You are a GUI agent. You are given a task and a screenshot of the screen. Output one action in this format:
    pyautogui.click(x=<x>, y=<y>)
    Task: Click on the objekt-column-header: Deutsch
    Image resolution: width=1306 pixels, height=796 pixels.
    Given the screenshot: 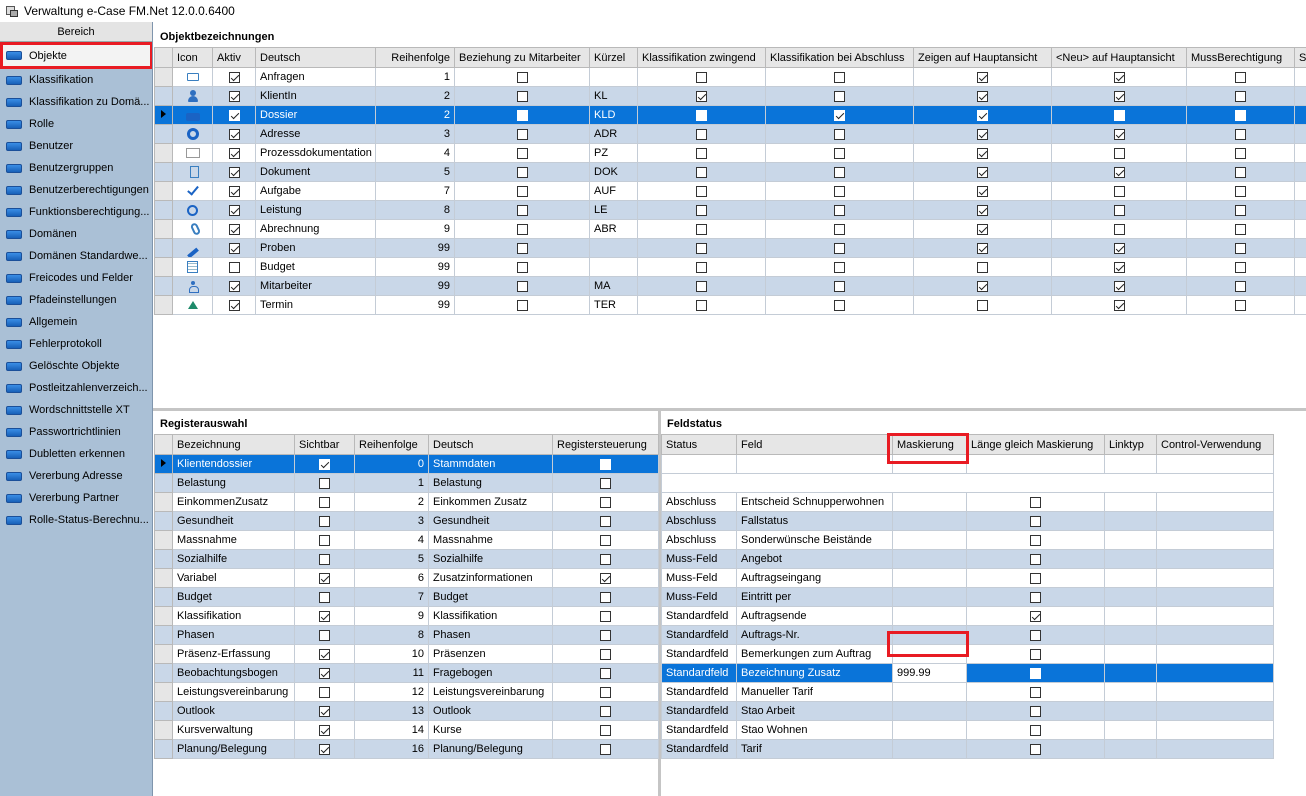 What is the action you would take?
    pyautogui.click(x=315, y=57)
    